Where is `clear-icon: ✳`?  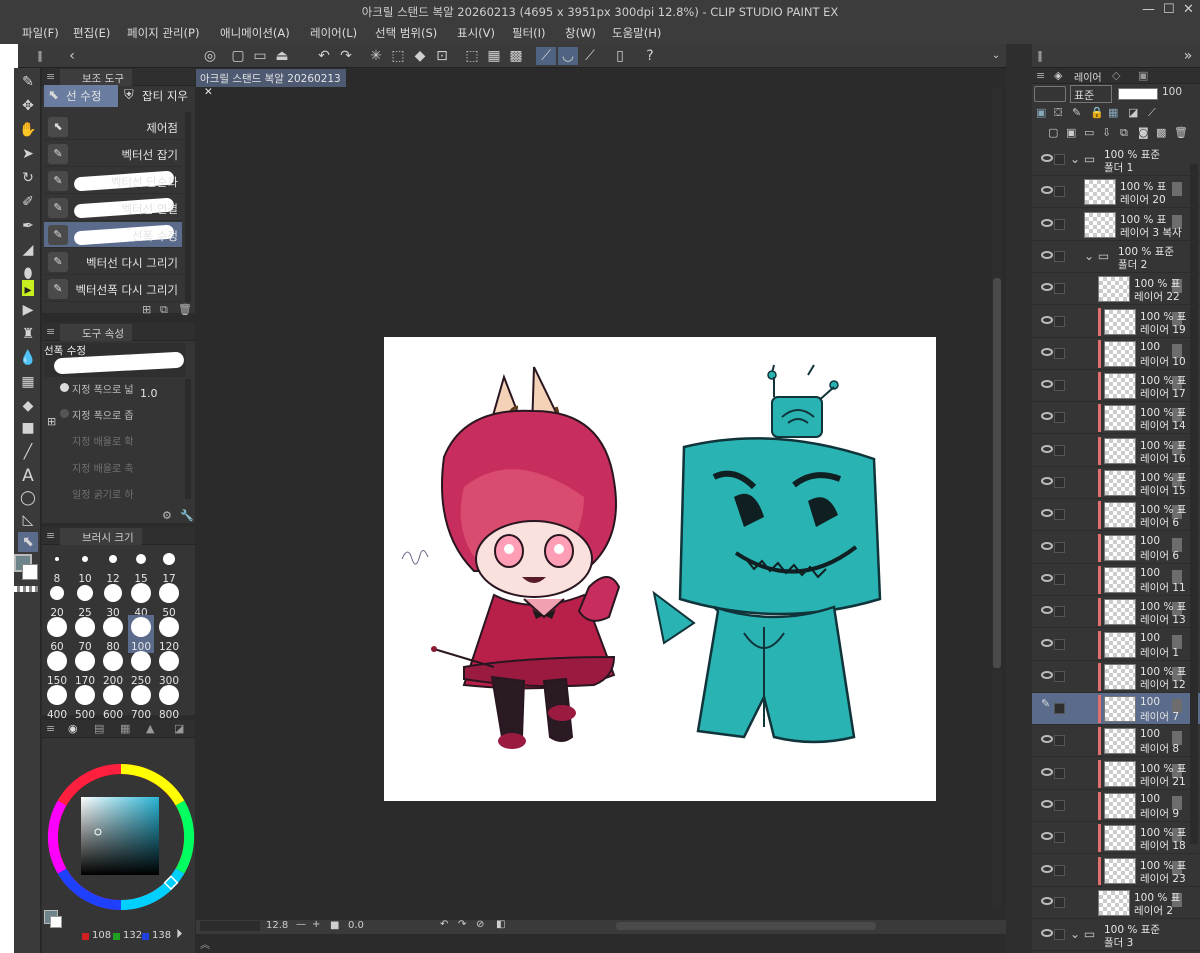
clear-icon: ✳ is located at coordinates (376, 56).